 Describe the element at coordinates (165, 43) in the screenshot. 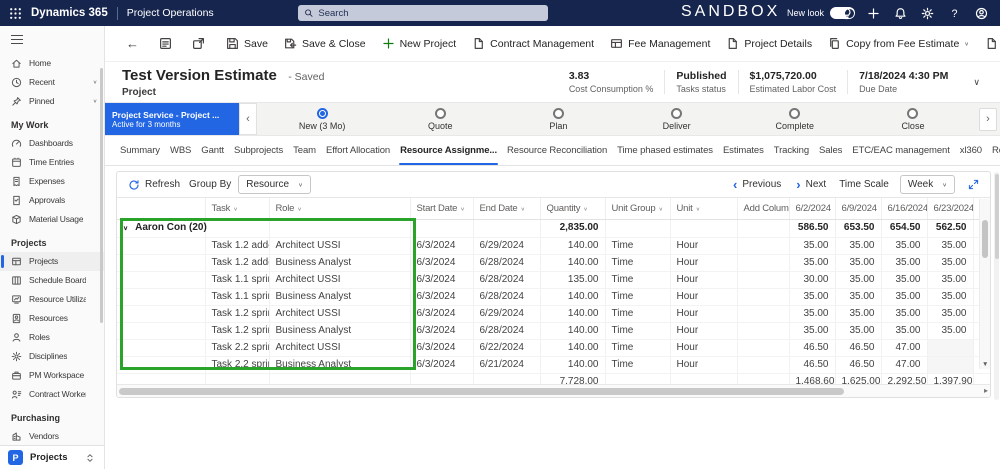

I see `form-selector-icon` at that location.